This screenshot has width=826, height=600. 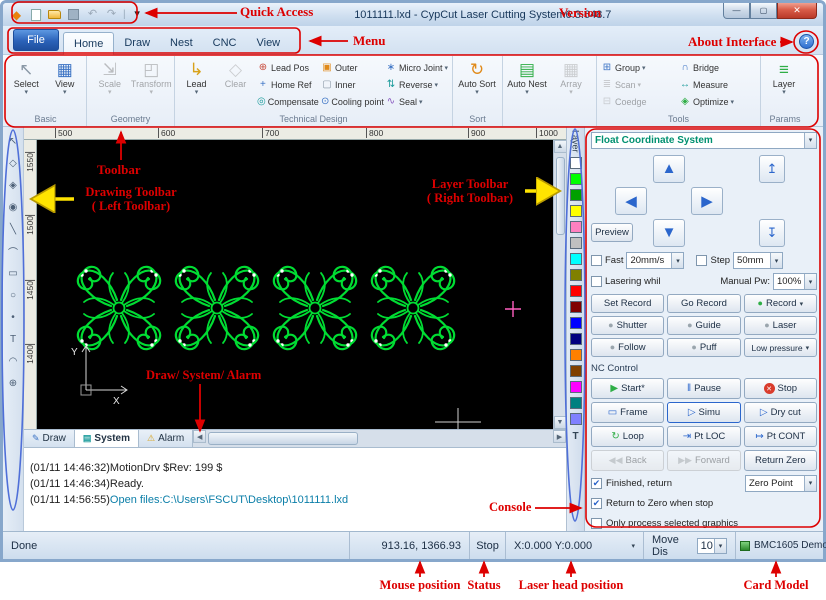 What do you see at coordinates (631, 200) in the screenshot?
I see `jog-left-button: ◀` at bounding box center [631, 200].